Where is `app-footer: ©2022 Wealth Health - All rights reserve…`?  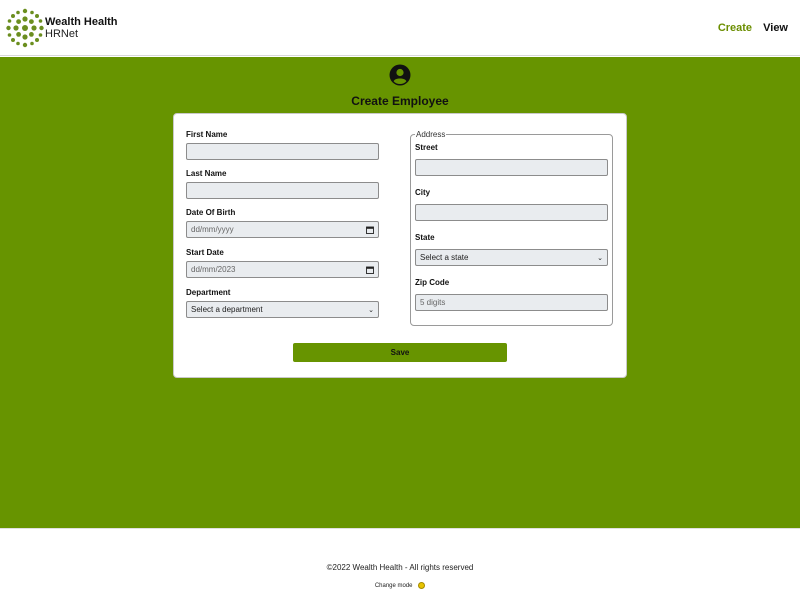 app-footer: ©2022 Wealth Health - All rights reserve… is located at coordinates (400, 564).